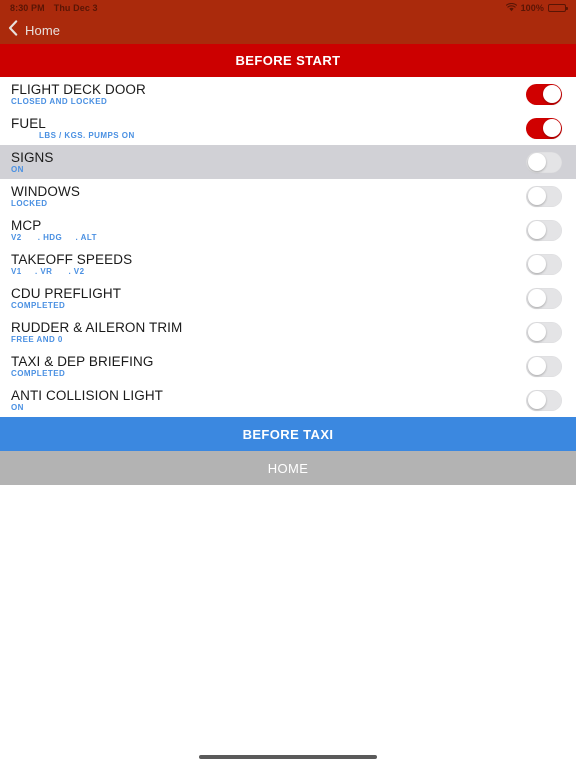 This screenshot has height=768, width=576. Describe the element at coordinates (532, 8) in the screenshot. I see `battery-percent: 100%` at that location.